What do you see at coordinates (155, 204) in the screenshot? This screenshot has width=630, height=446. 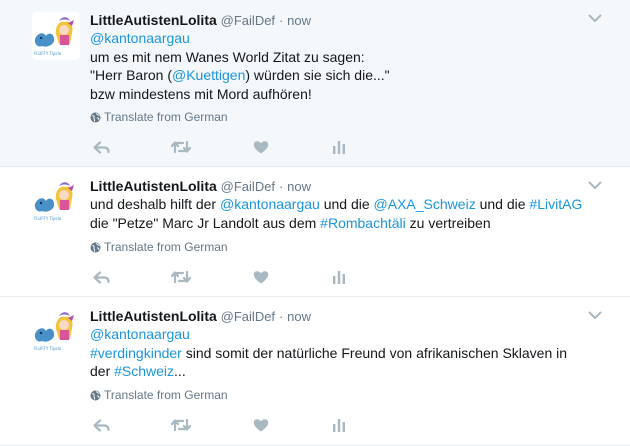 I see `text-segment: und deshalb hilft der` at bounding box center [155, 204].